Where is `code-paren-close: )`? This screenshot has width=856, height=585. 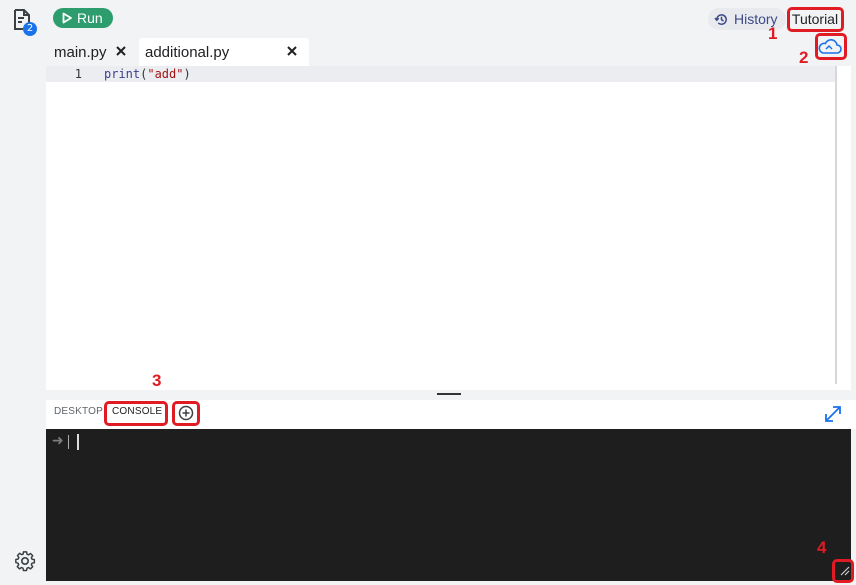
code-paren-close: ) is located at coordinates (187, 74).